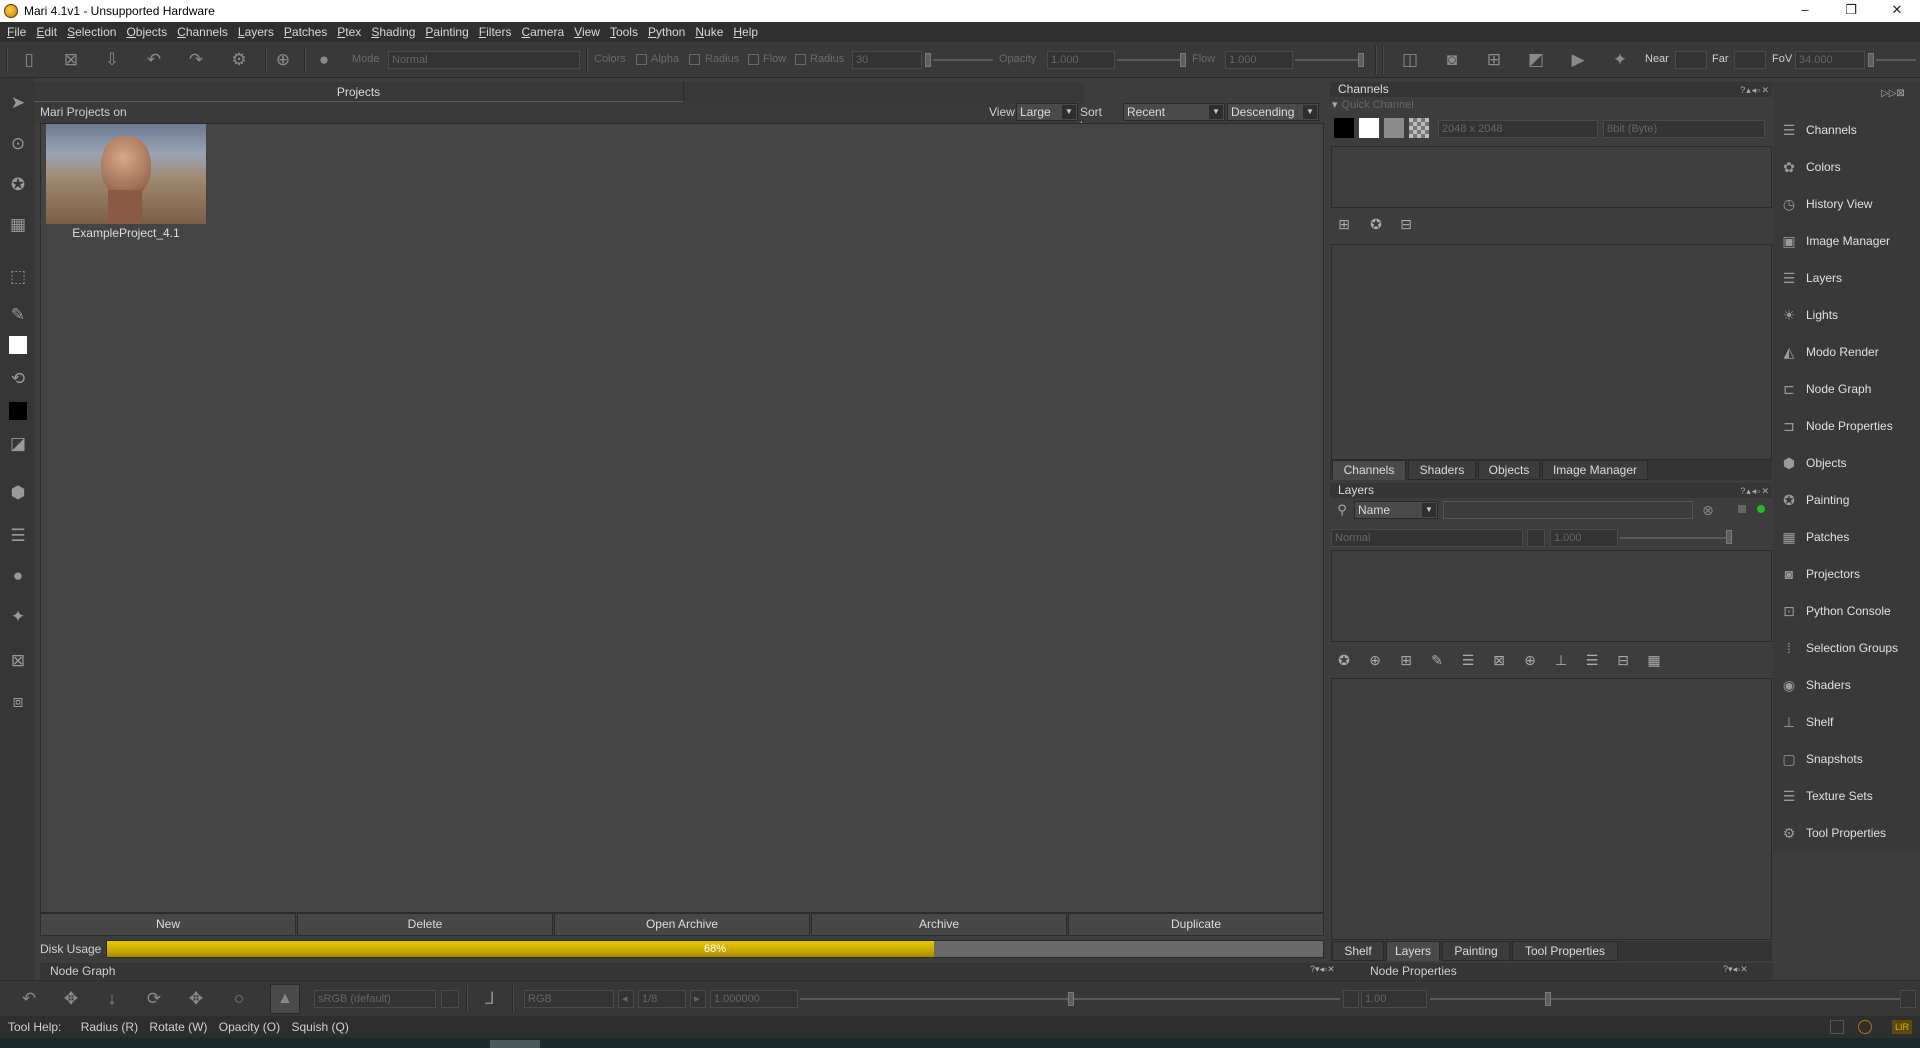  I want to click on palette-channels: ☰ Channels, so click(1846, 130).